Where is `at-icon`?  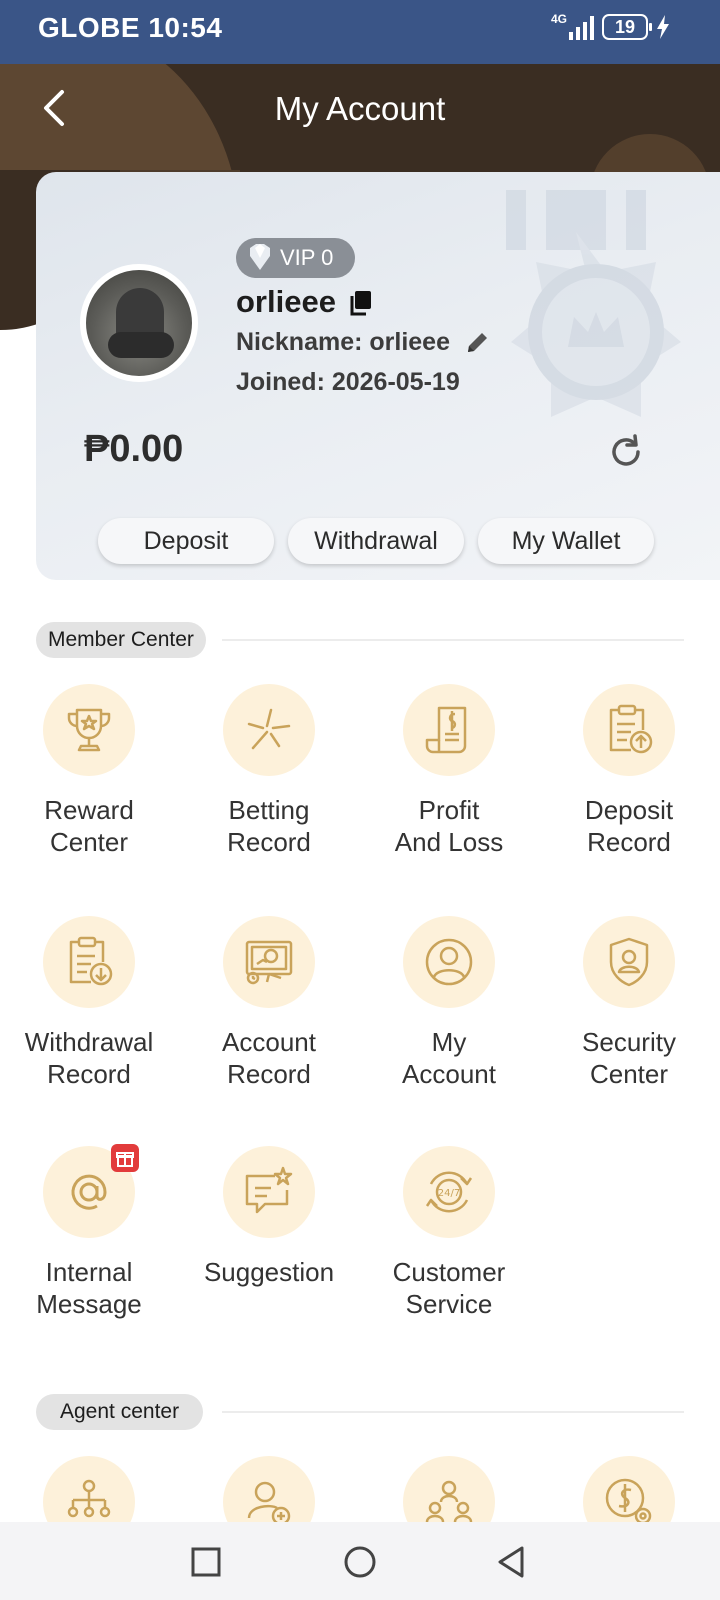 at-icon is located at coordinates (89, 1192).